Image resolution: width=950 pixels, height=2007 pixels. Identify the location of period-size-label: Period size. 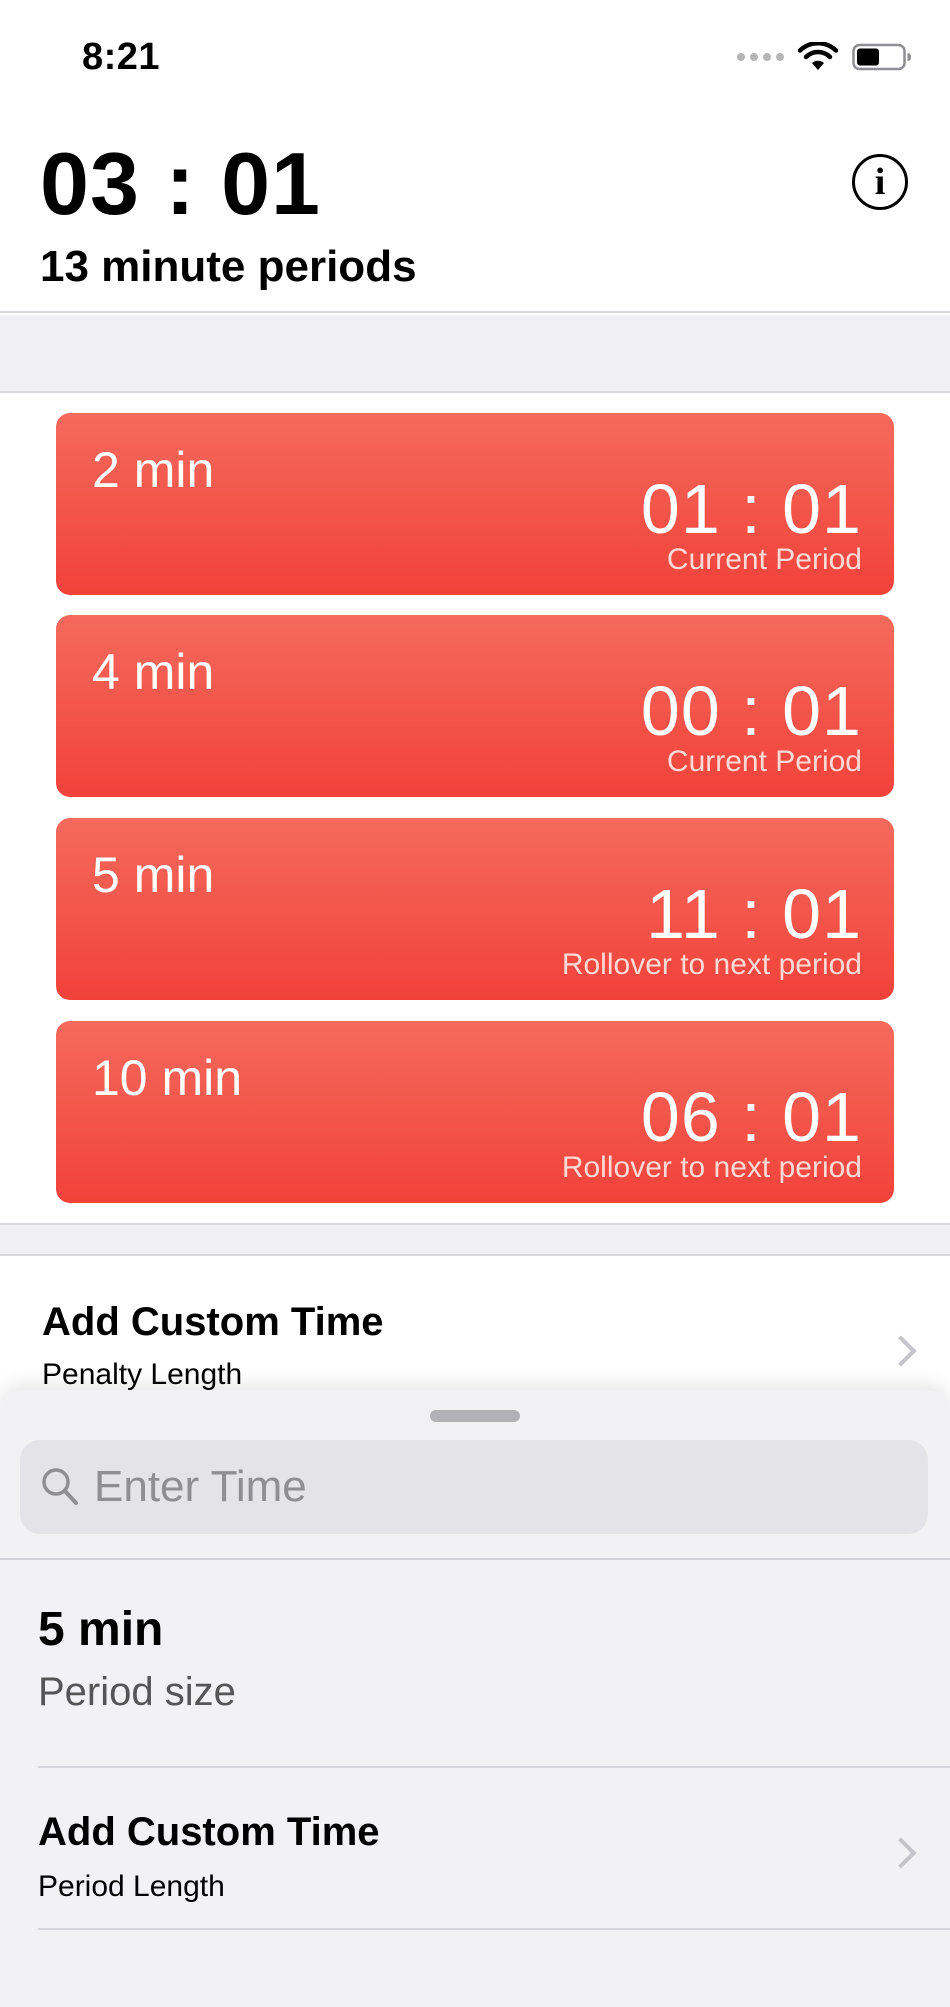
(137, 1692).